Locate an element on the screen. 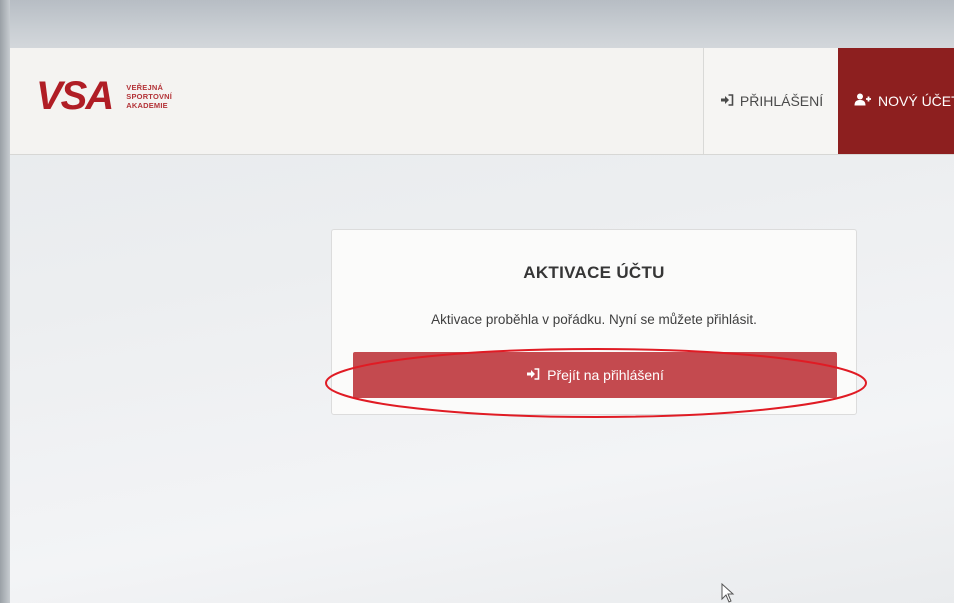  card-title: AKTIVACE ÚČTU is located at coordinates (594, 272).